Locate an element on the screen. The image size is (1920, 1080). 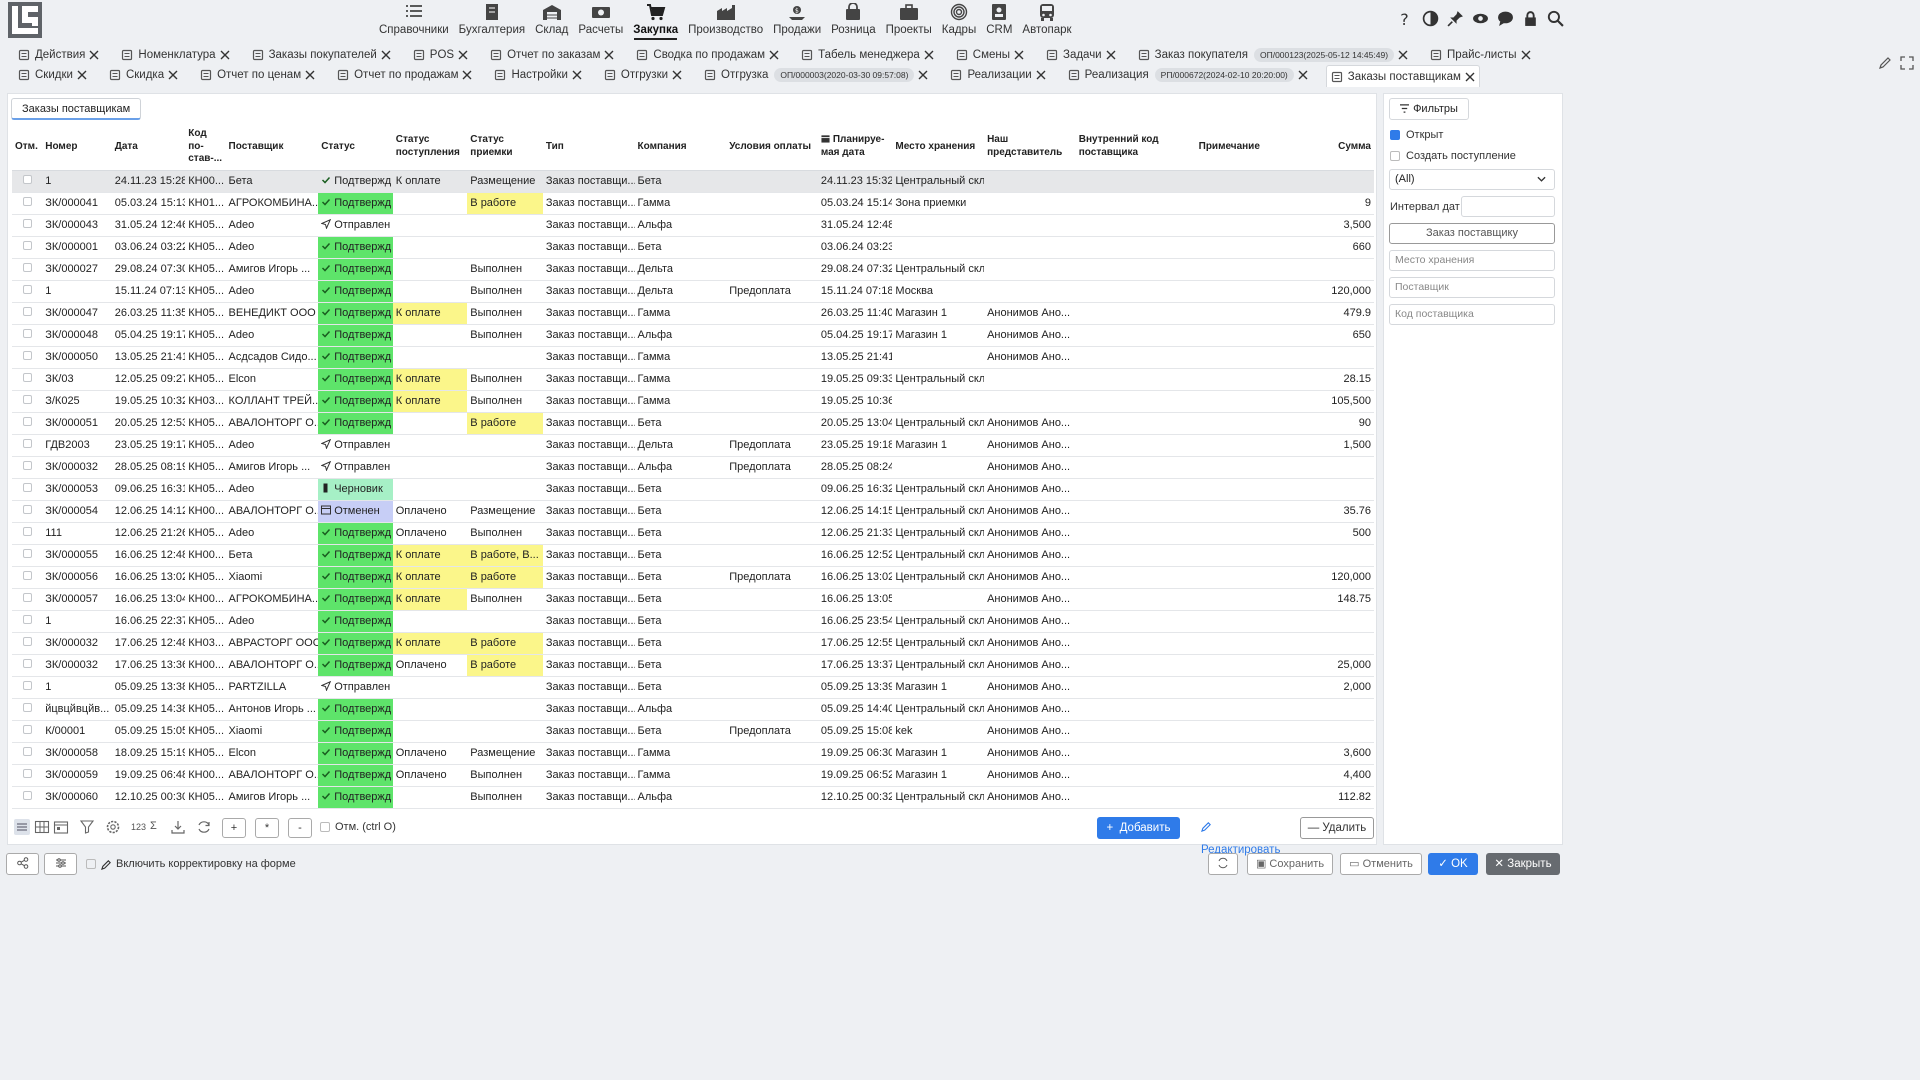
tab-tabs_row1-6: Табель менеджера is located at coordinates (867, 55).